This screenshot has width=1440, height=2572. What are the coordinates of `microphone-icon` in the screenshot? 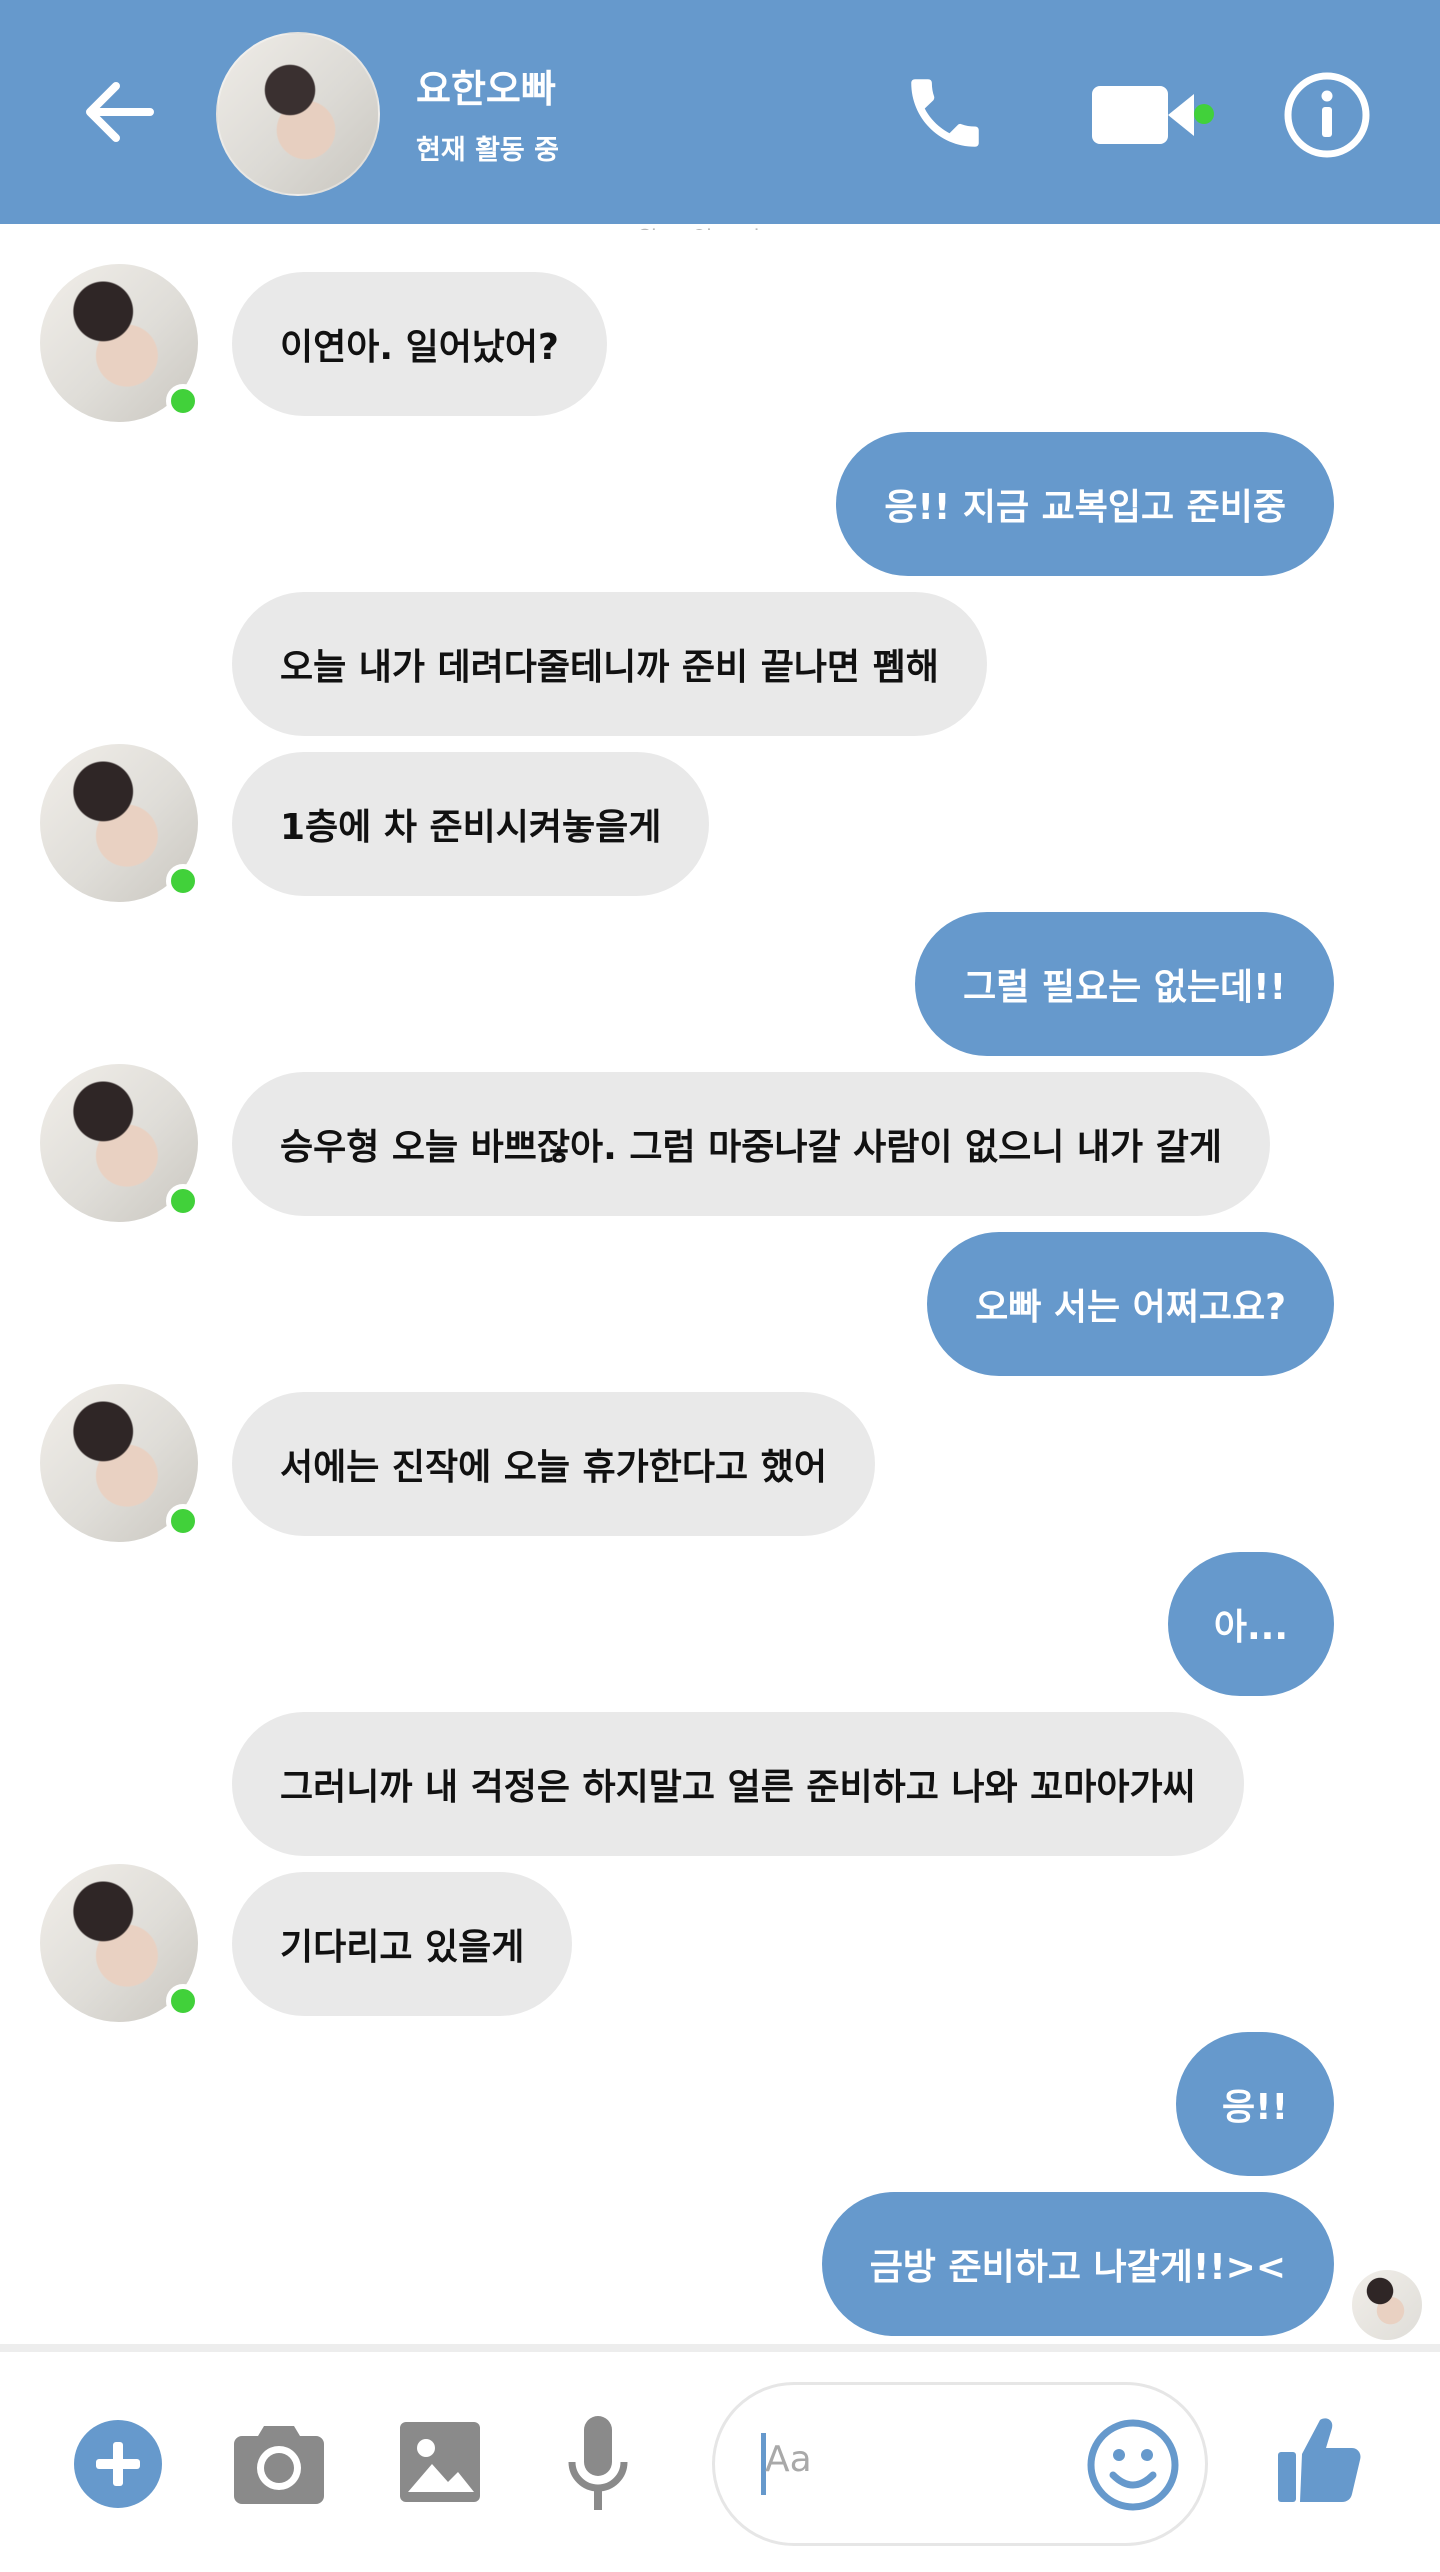 It's located at (598, 2464).